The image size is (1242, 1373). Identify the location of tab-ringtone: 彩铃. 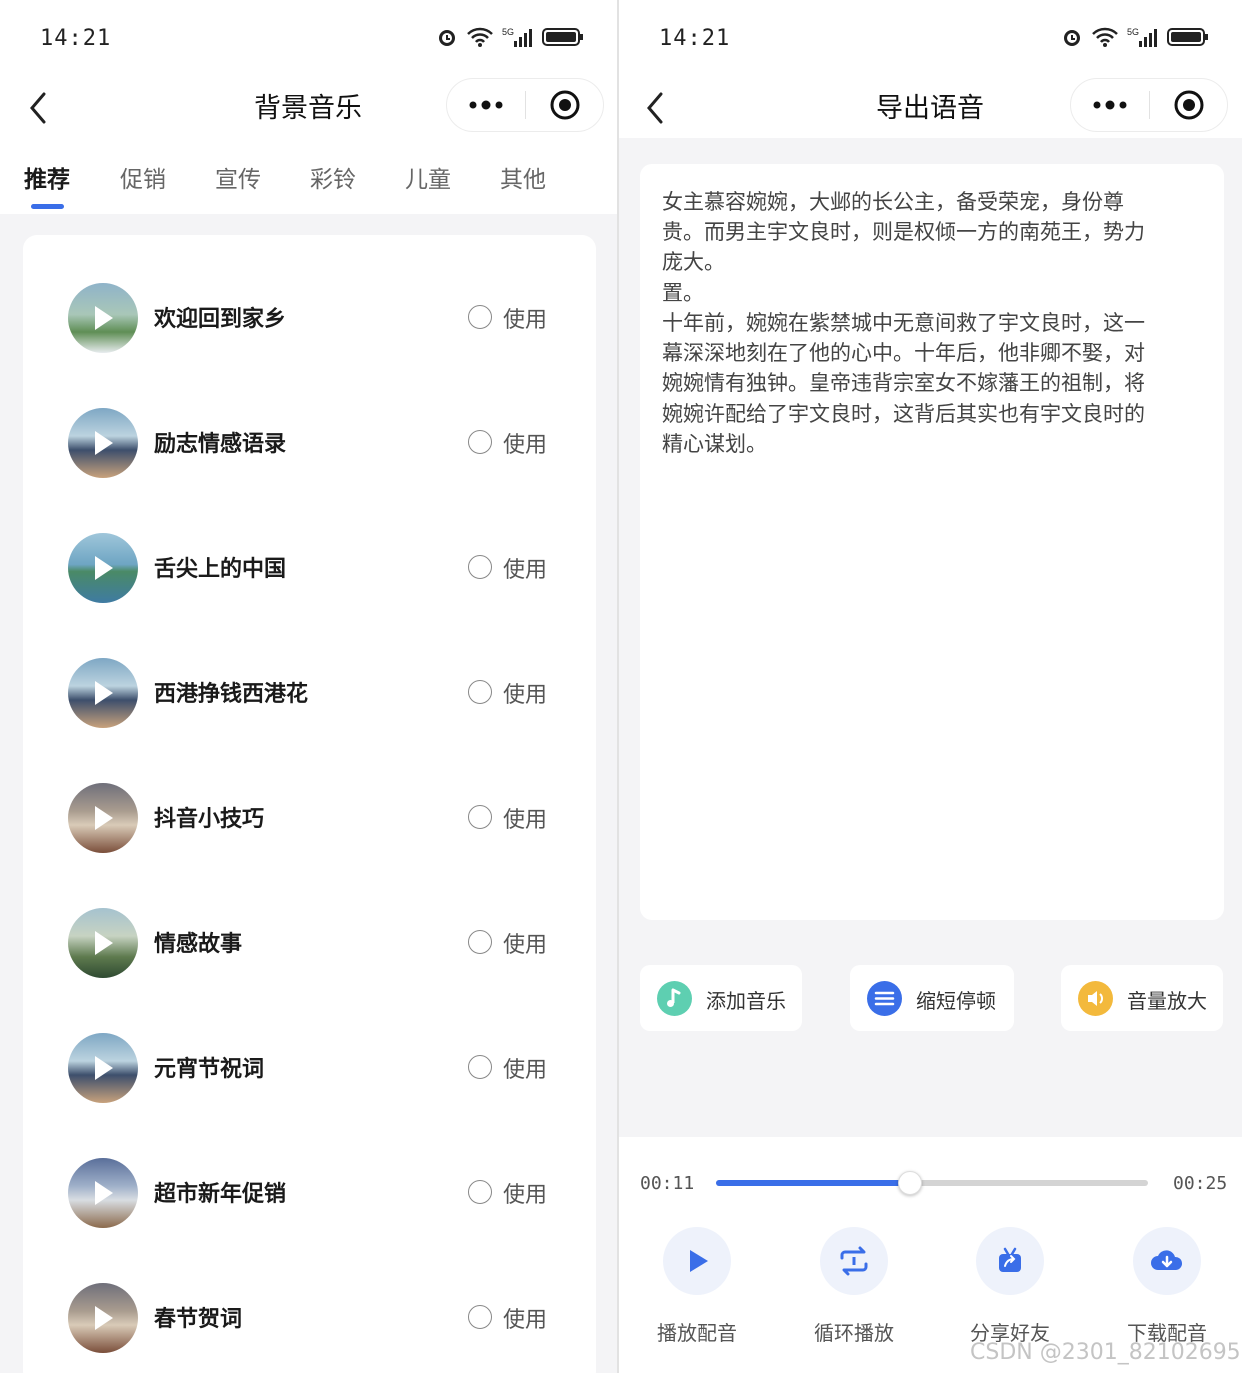
(333, 177).